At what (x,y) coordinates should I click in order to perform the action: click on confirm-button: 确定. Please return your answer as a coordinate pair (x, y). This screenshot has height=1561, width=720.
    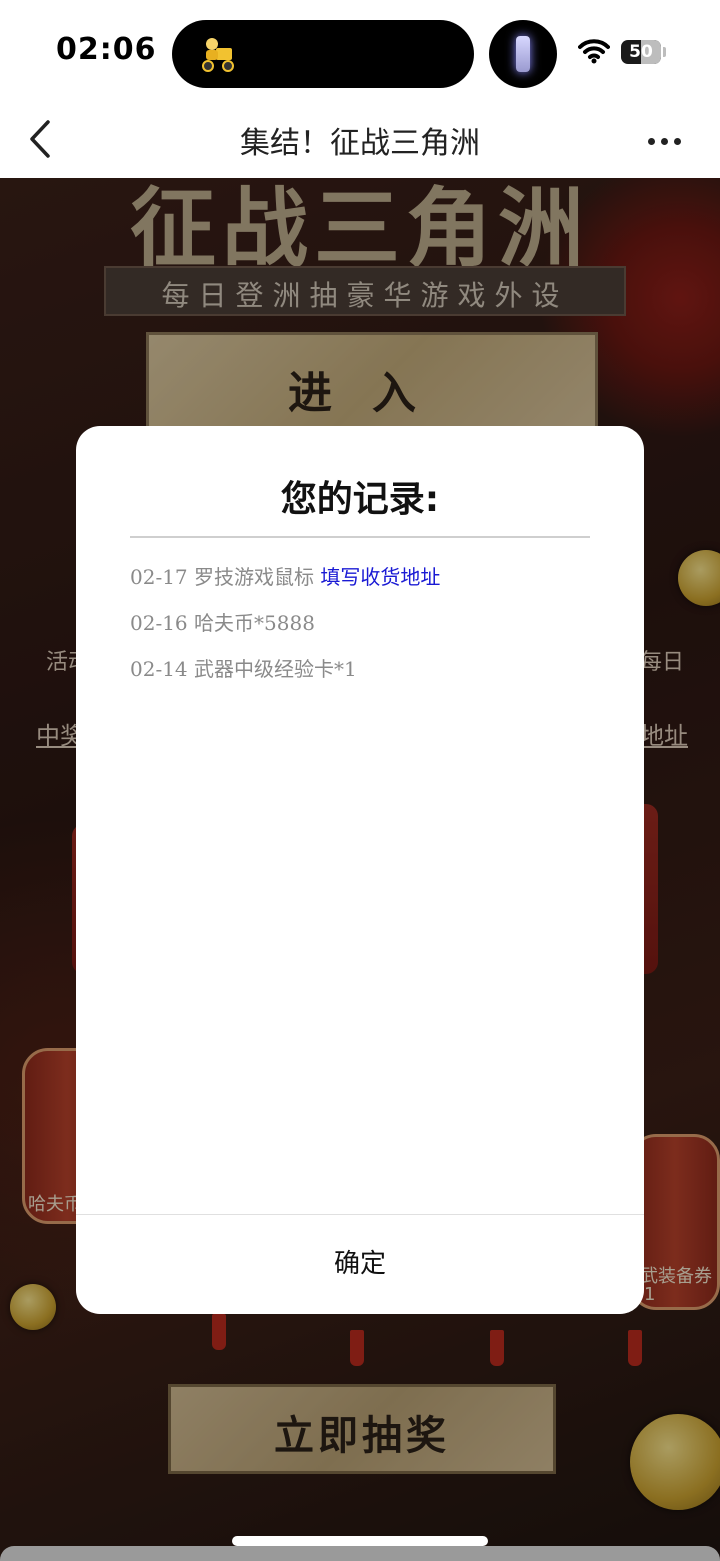
    Looking at the image, I should click on (360, 1264).